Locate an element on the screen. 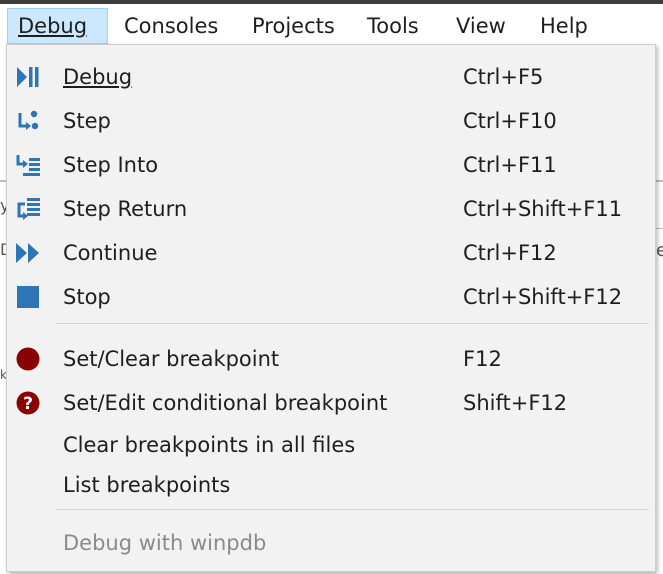 The height and width of the screenshot is (574, 663). menu-item-debug: Debug Ctrl+F5 is located at coordinates (331, 77).